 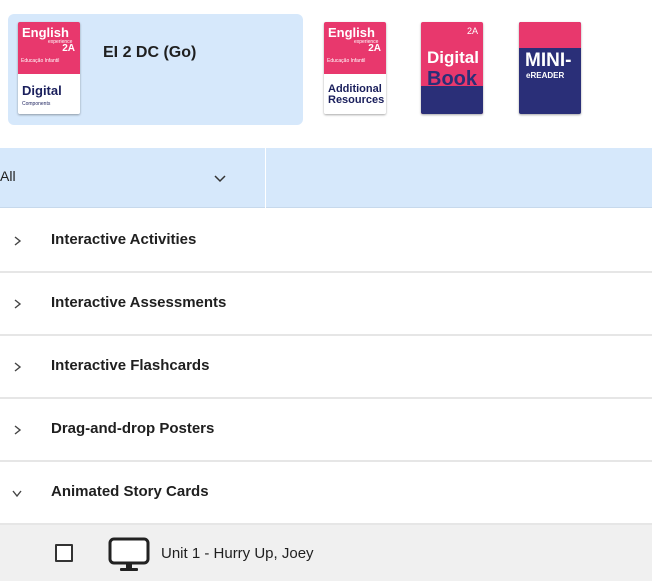 What do you see at coordinates (36, 104) in the screenshot?
I see `cover-sublabel: Components` at bounding box center [36, 104].